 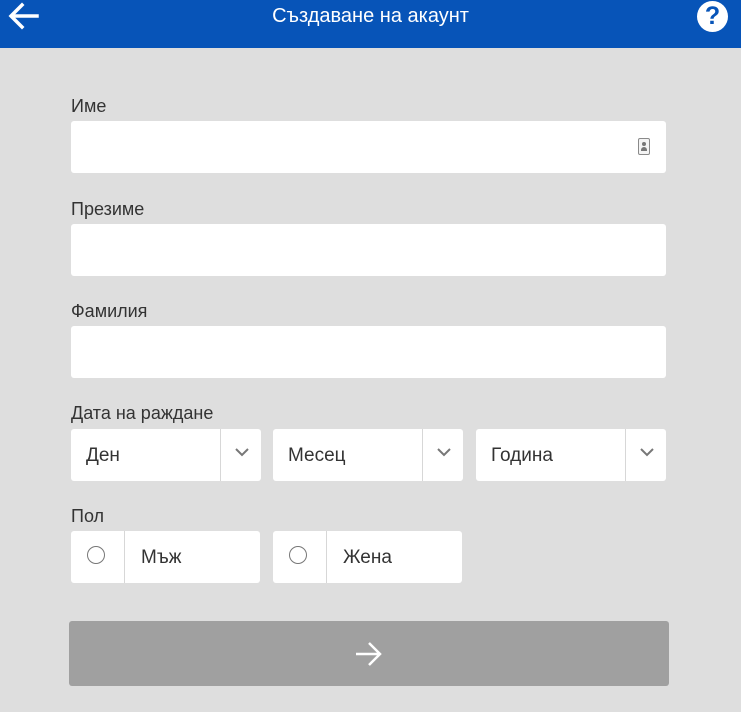 What do you see at coordinates (88, 516) in the screenshot?
I see `gender-label: Пол` at bounding box center [88, 516].